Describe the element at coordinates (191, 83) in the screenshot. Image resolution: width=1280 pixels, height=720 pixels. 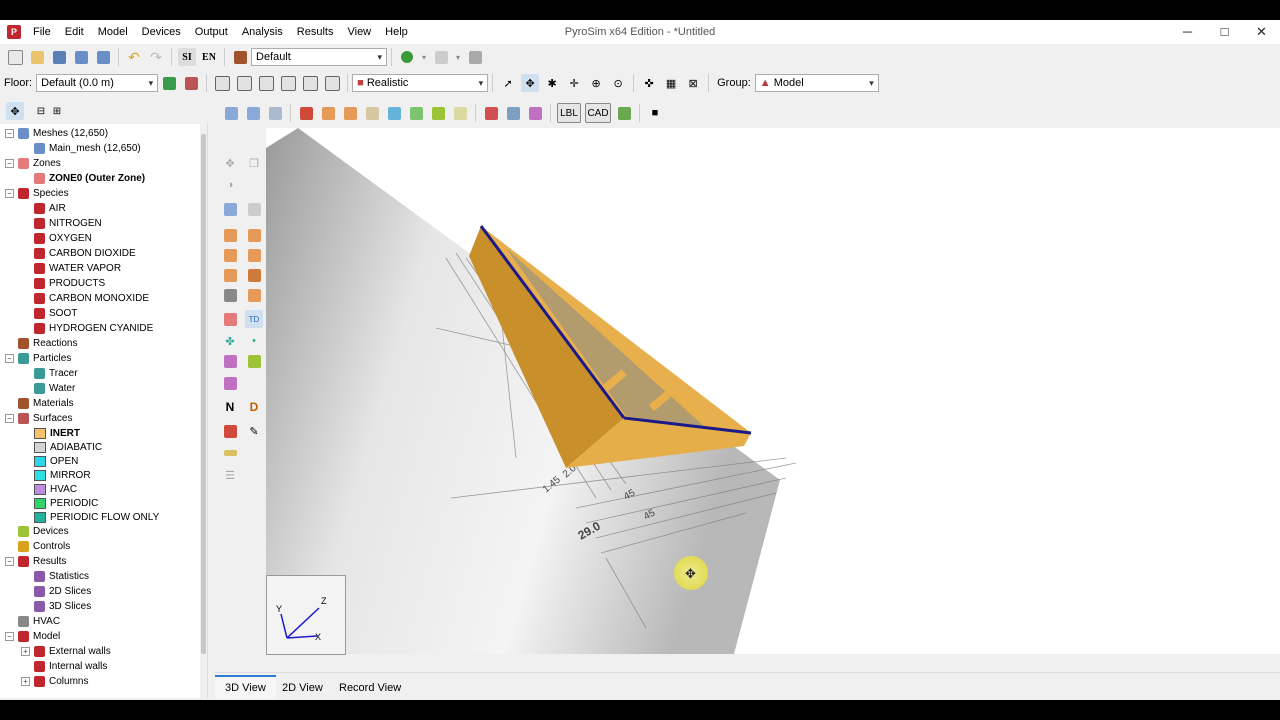
I see `floor-settings-icon` at that location.